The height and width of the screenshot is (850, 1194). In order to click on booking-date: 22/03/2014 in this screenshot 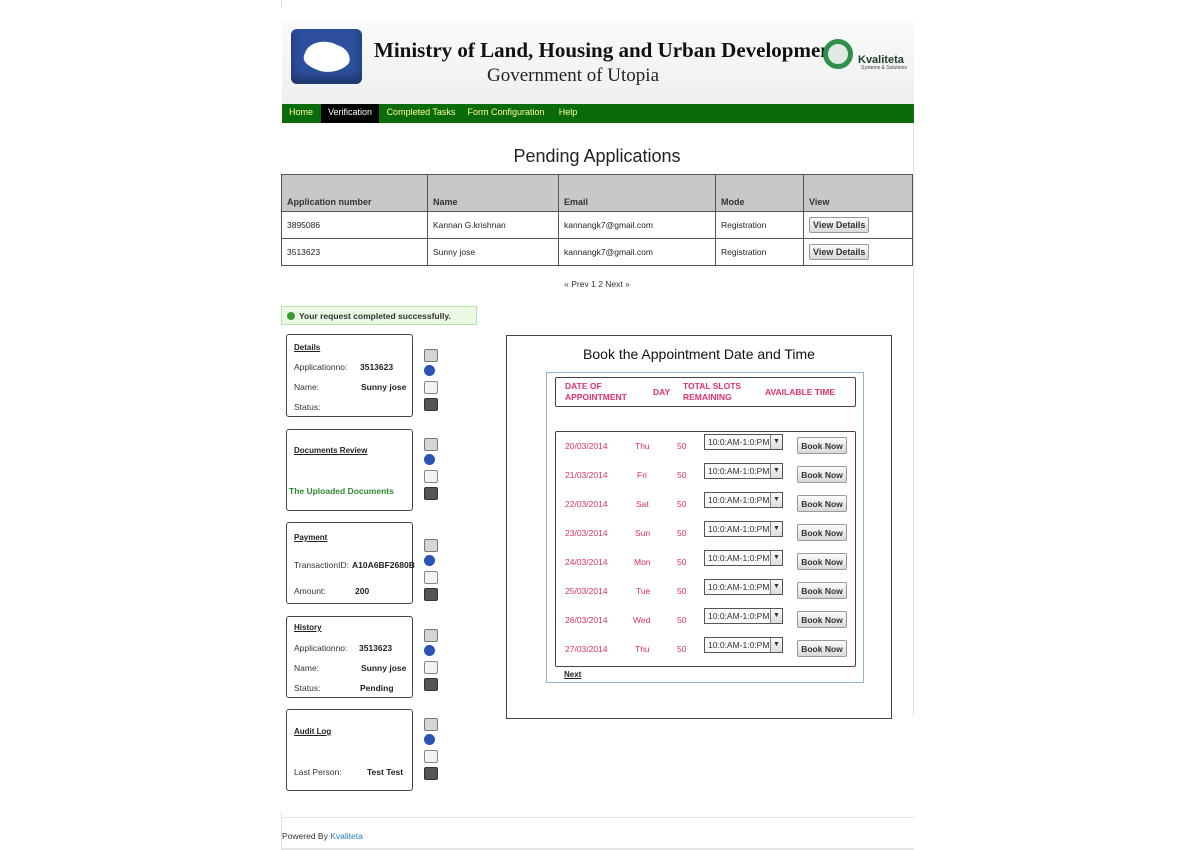, I will do `click(586, 504)`.